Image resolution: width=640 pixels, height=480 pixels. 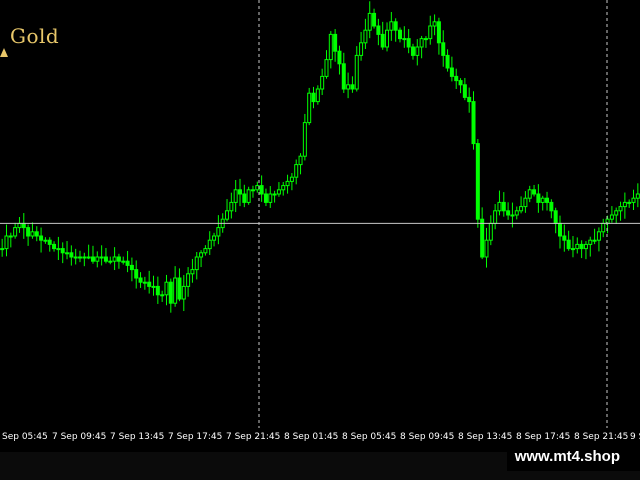 I want to click on time-tick-label: 8 Sep 17:45, so click(x=543, y=437).